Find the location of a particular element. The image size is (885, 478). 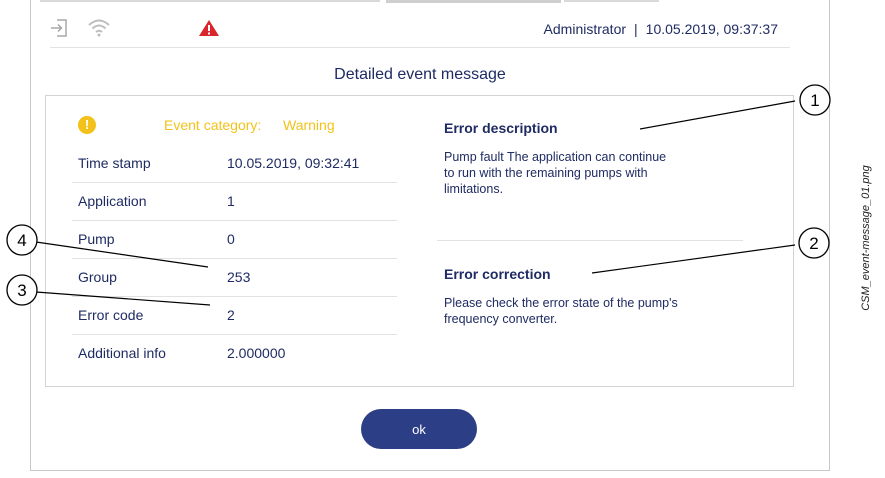

login-icon is located at coordinates (59, 30).